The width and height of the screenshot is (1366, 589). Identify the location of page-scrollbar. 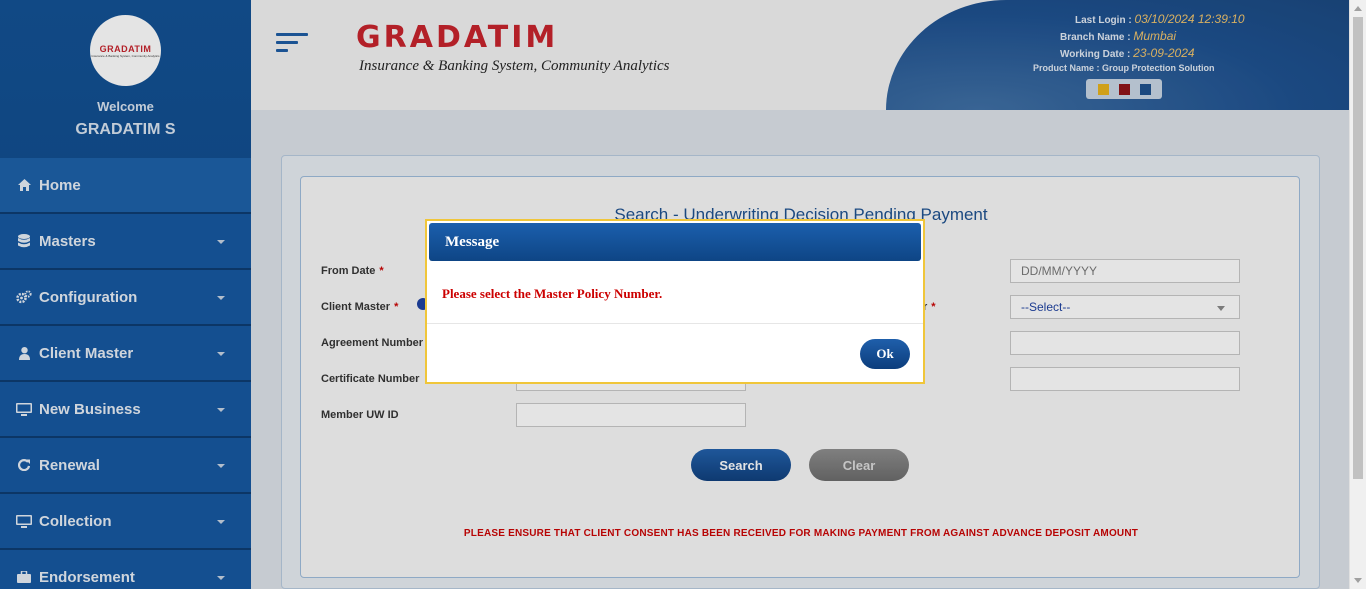
(1357, 294).